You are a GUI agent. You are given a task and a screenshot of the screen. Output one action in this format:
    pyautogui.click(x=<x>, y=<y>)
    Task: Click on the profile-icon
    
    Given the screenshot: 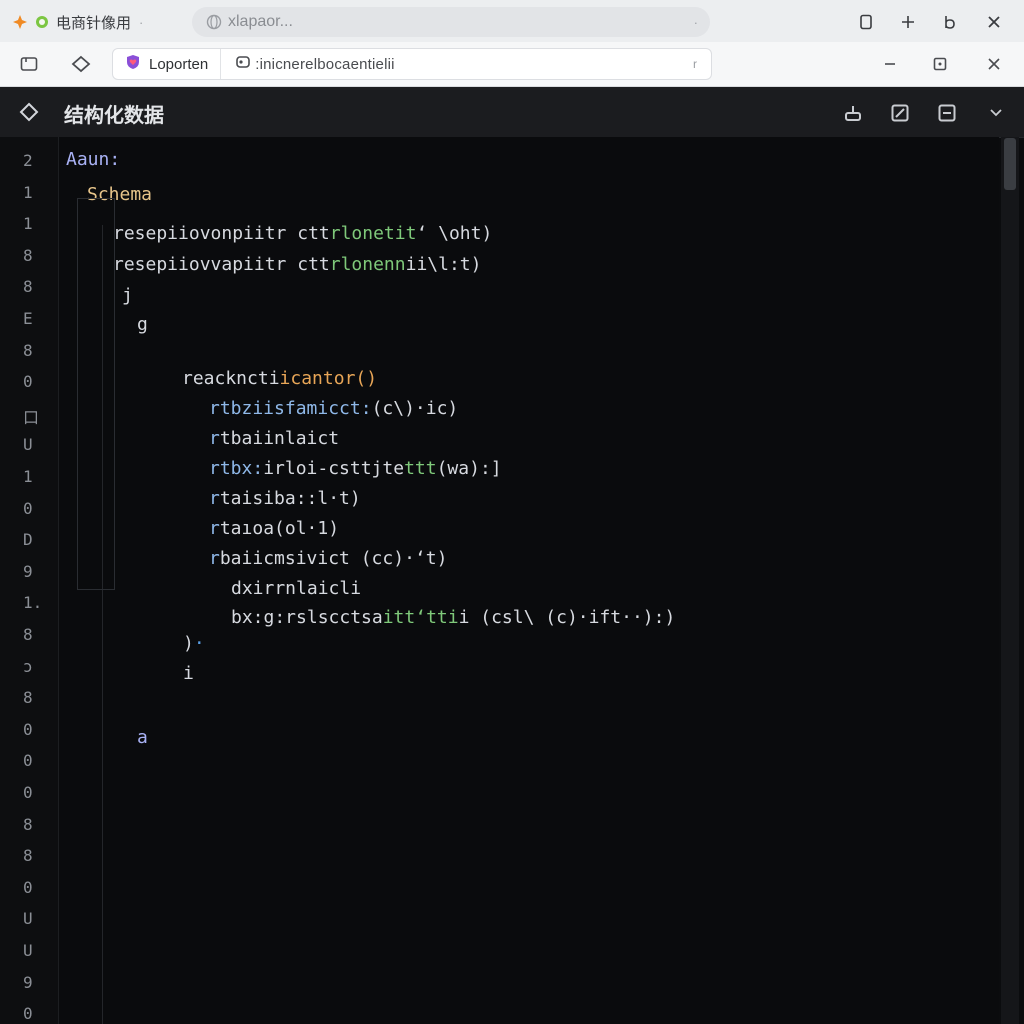 What is the action you would take?
    pyautogui.click(x=950, y=22)
    